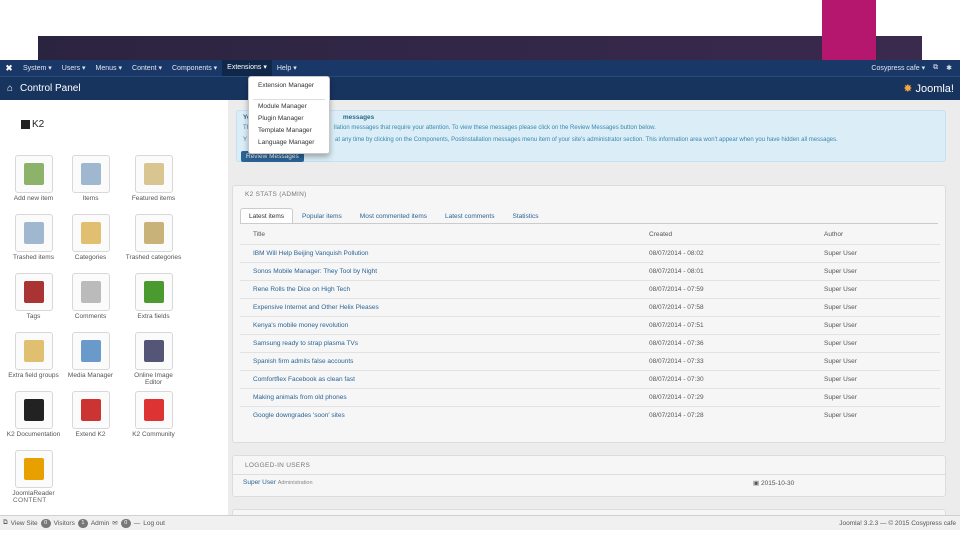 Image resolution: width=960 pixels, height=540 pixels. What do you see at coordinates (300, 397) in the screenshot?
I see `item-title-link: Making animals from old phones` at bounding box center [300, 397].